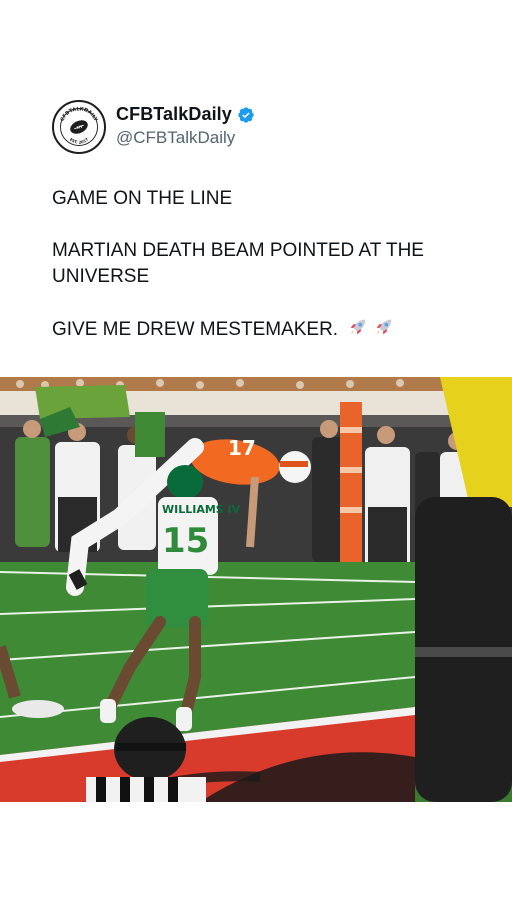  What do you see at coordinates (242, 448) in the screenshot?
I see `receiver-number: 17` at bounding box center [242, 448].